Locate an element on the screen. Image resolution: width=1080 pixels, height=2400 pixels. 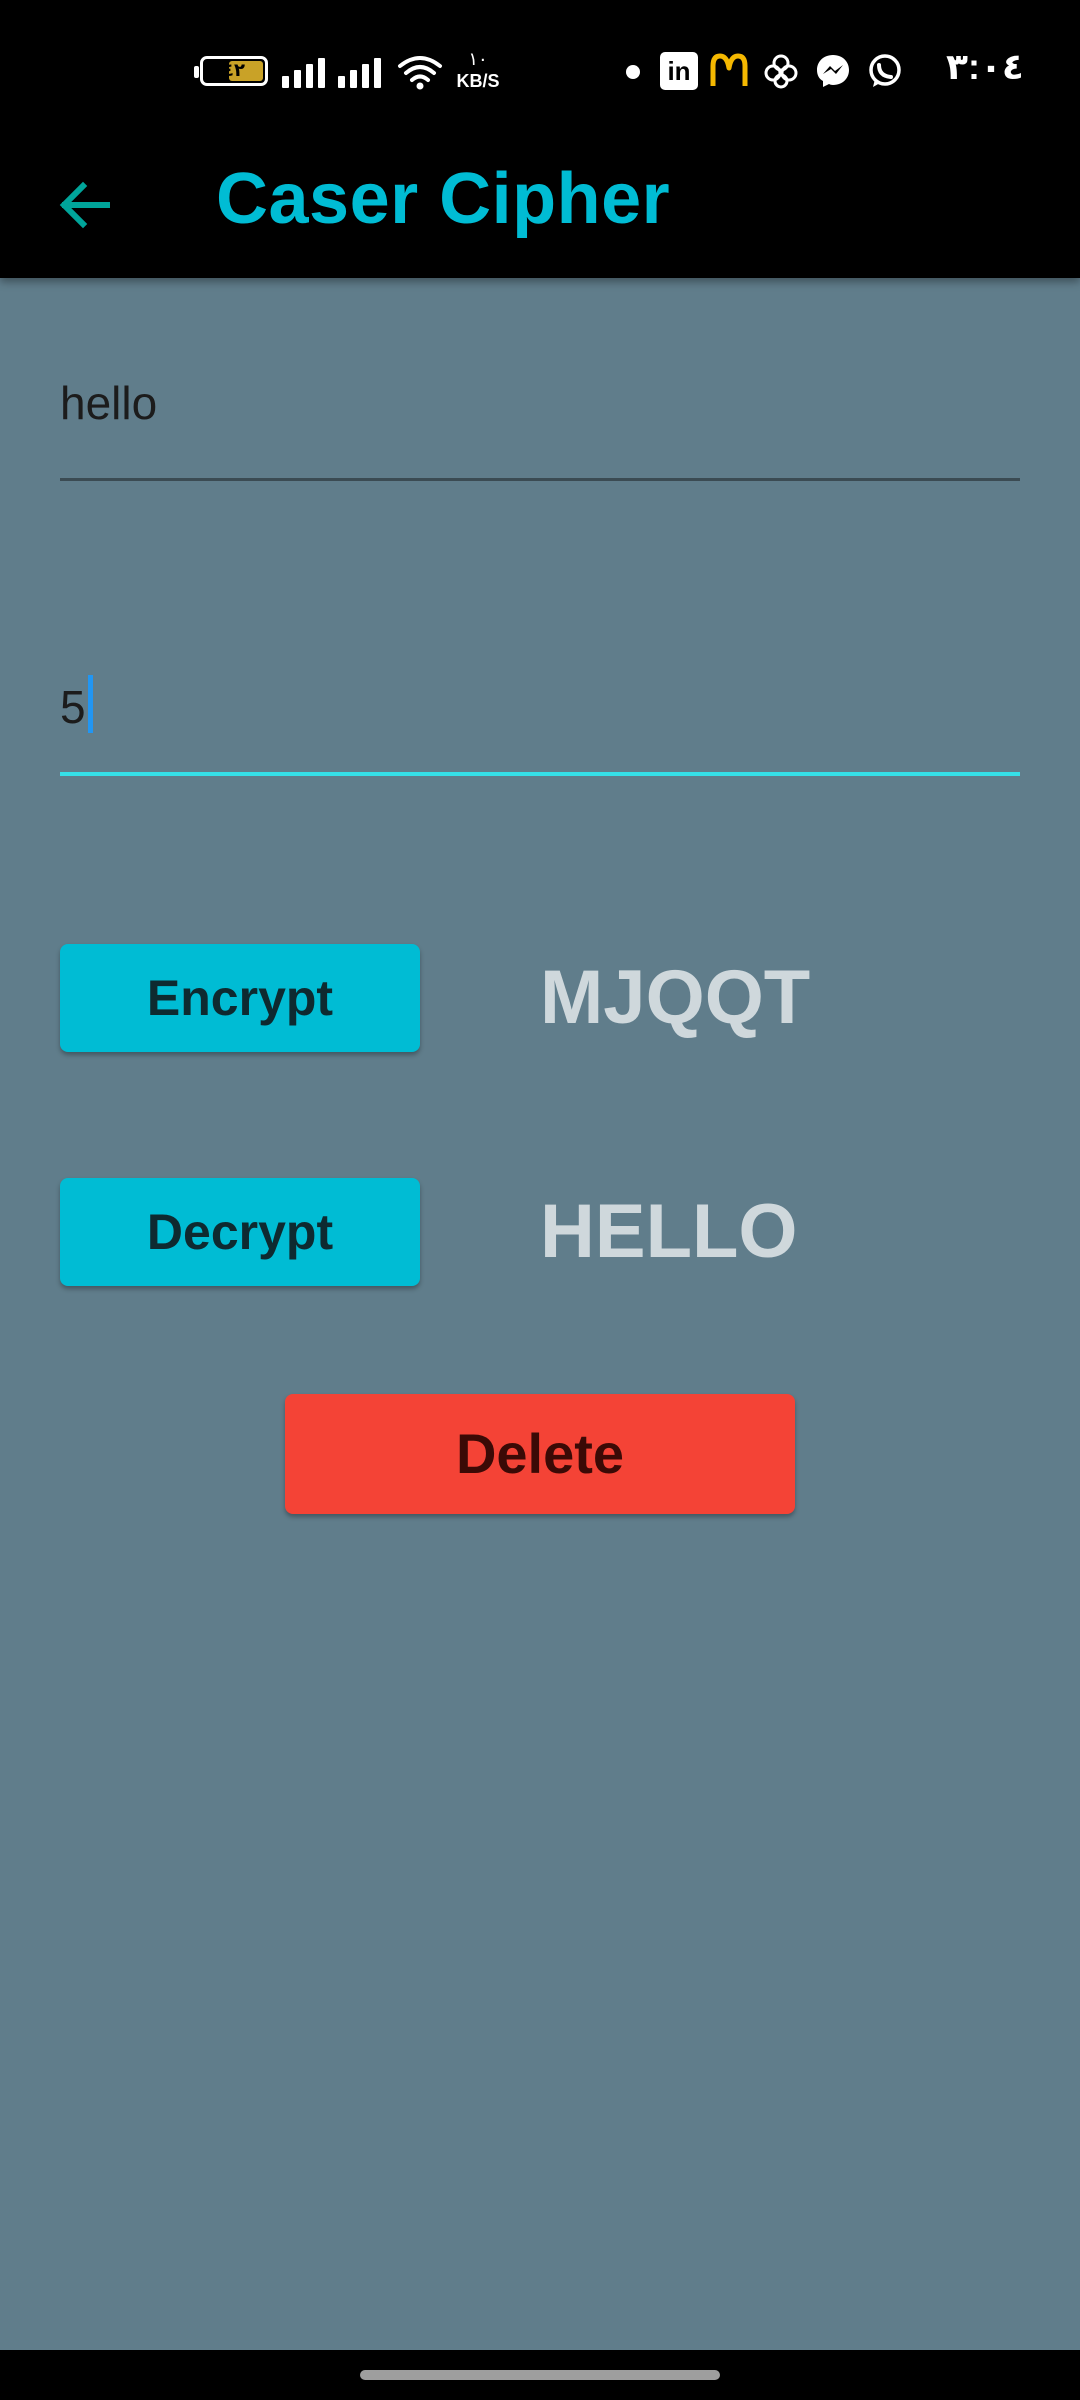
messenger-icon is located at coordinates (833, 71).